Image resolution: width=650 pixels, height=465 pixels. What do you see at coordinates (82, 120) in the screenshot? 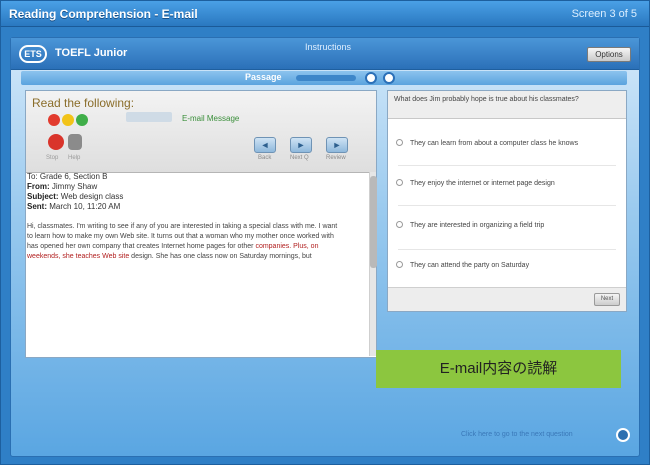
I see `correct-icon` at bounding box center [82, 120].